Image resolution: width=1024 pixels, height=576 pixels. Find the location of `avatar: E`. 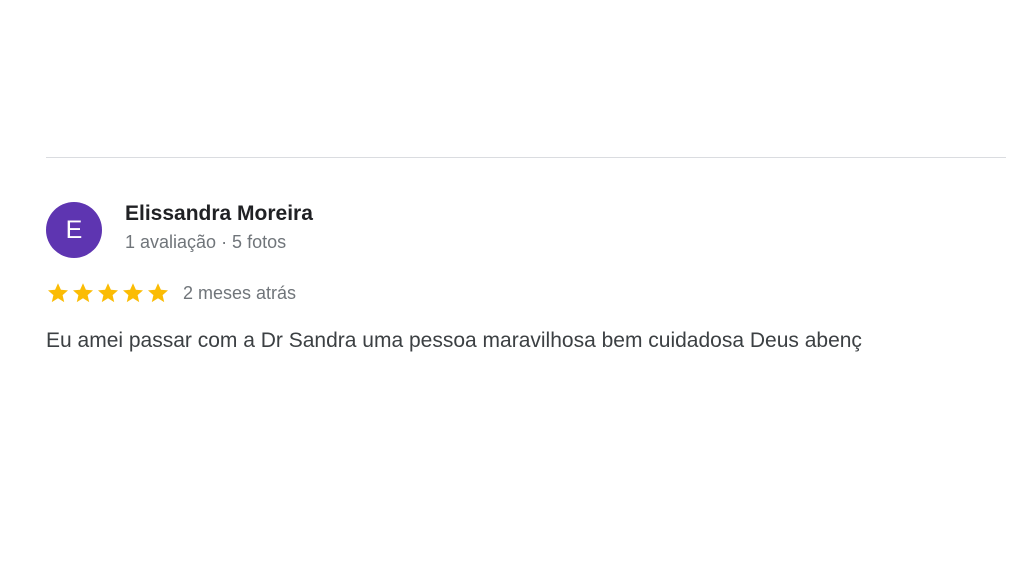

avatar: E is located at coordinates (74, 230).